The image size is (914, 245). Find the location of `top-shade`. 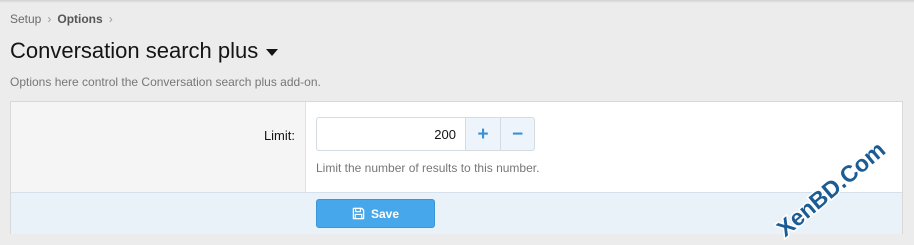

top-shade is located at coordinates (457, 1).